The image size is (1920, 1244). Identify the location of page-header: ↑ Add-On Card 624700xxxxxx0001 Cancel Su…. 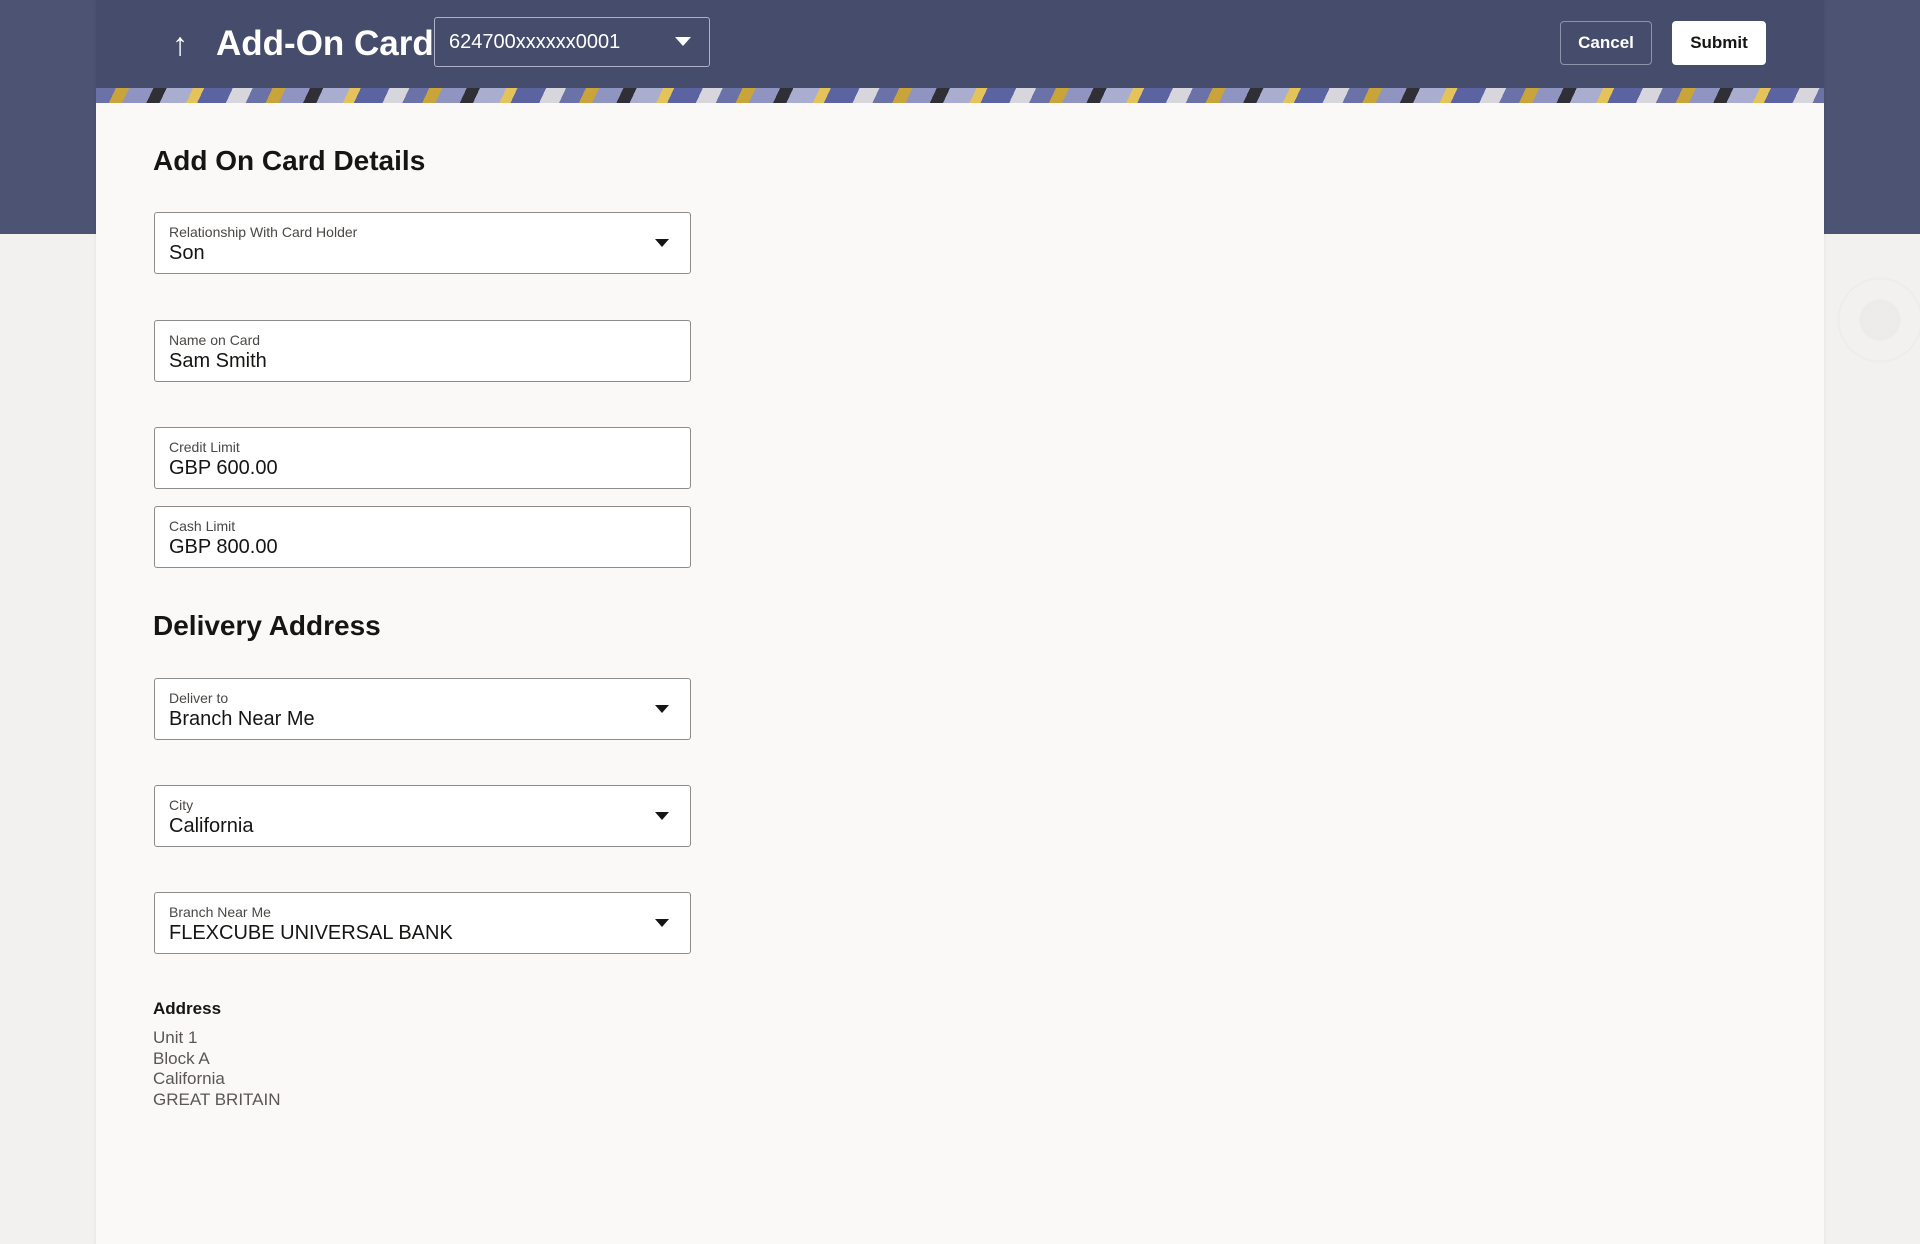
(960, 44).